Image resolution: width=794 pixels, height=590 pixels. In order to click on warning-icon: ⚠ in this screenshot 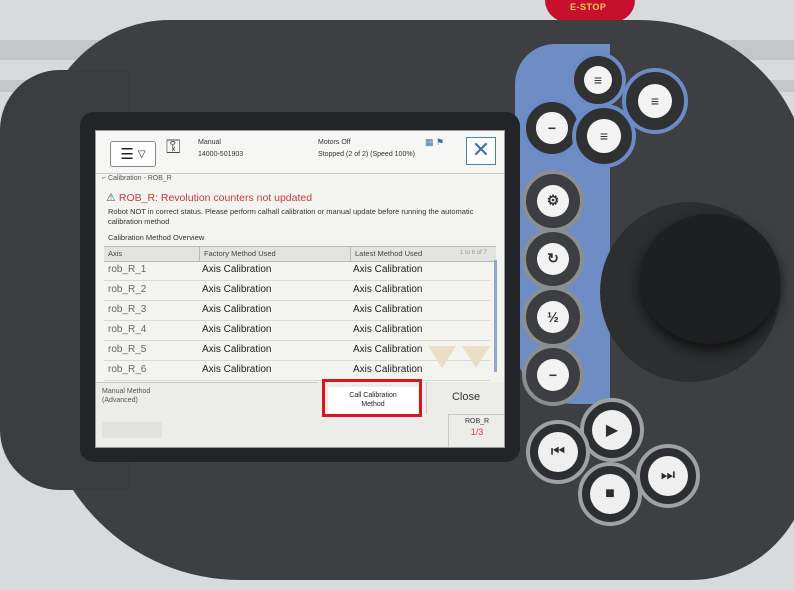, I will do `click(111, 198)`.